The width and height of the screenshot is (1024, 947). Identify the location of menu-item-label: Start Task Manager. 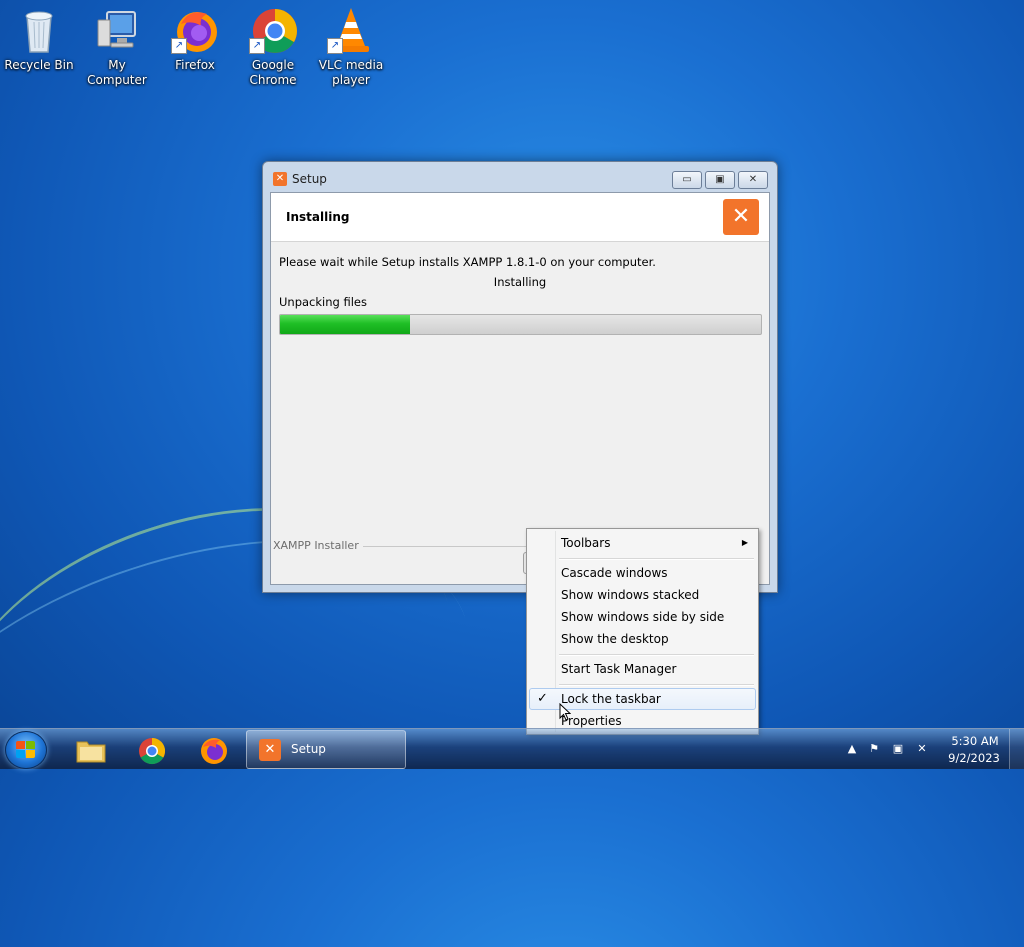
(619, 669).